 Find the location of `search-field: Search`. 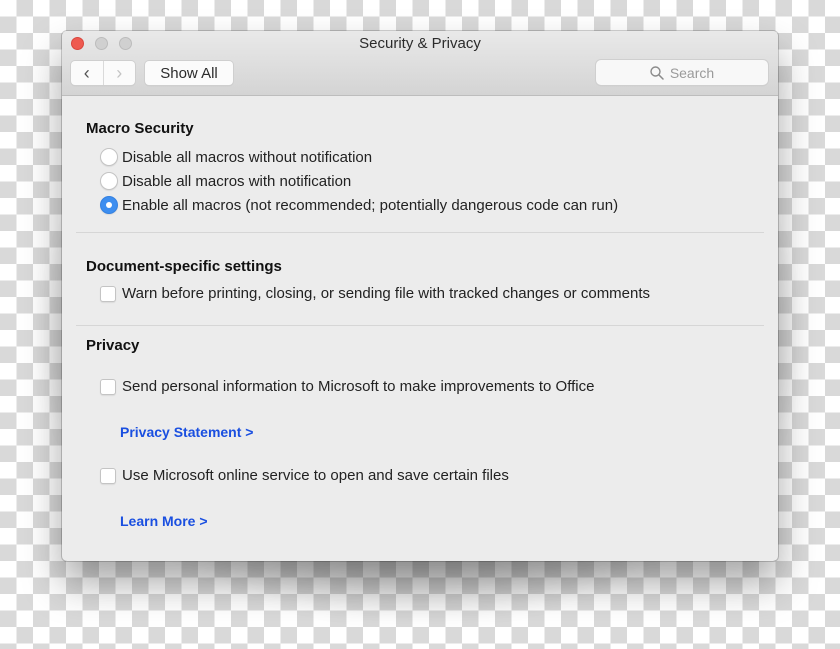

search-field: Search is located at coordinates (682, 72).